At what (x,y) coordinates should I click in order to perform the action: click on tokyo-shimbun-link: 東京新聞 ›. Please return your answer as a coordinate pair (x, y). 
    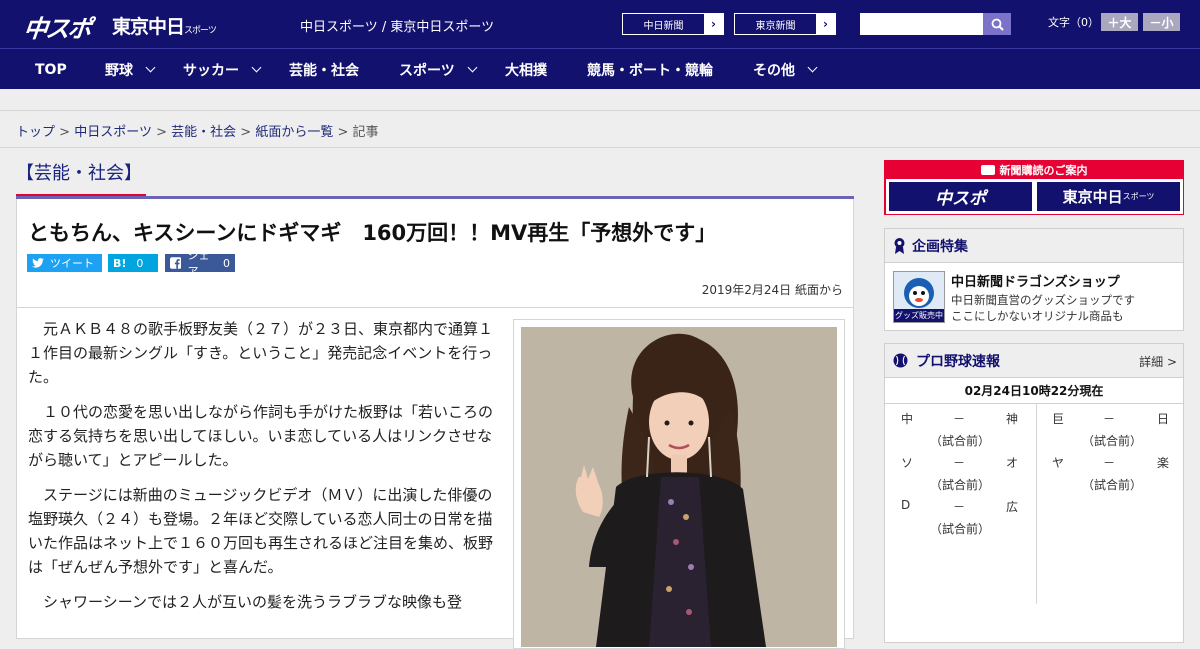
    Looking at the image, I should click on (785, 24).